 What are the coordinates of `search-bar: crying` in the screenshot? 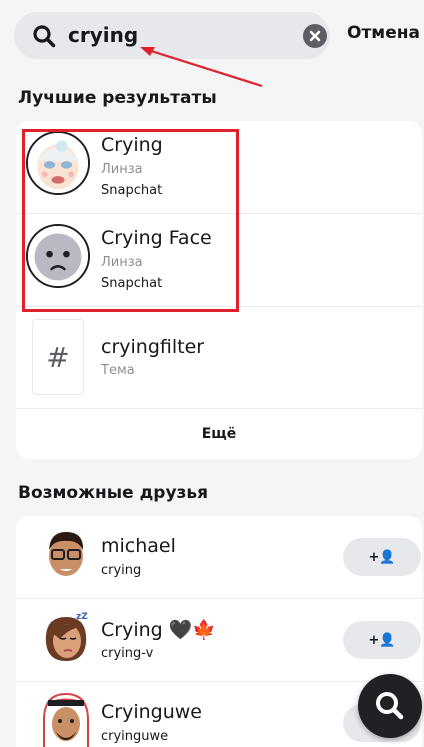 It's located at (172, 35).